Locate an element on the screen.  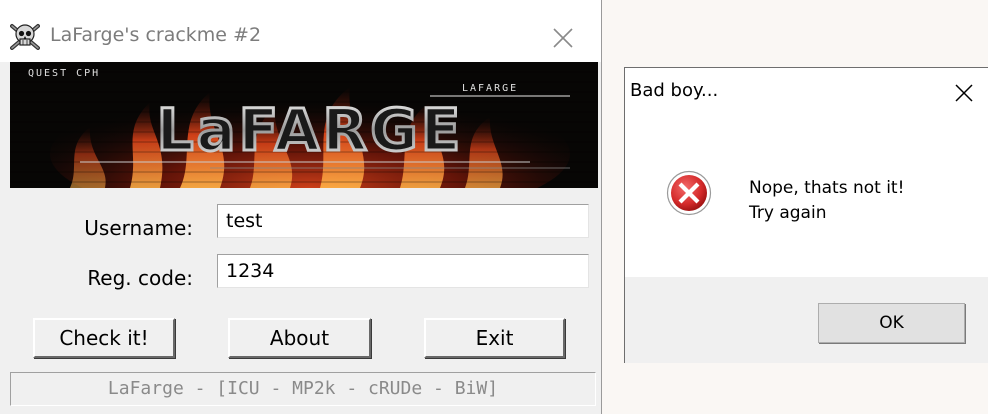
username-input is located at coordinates (403, 221).